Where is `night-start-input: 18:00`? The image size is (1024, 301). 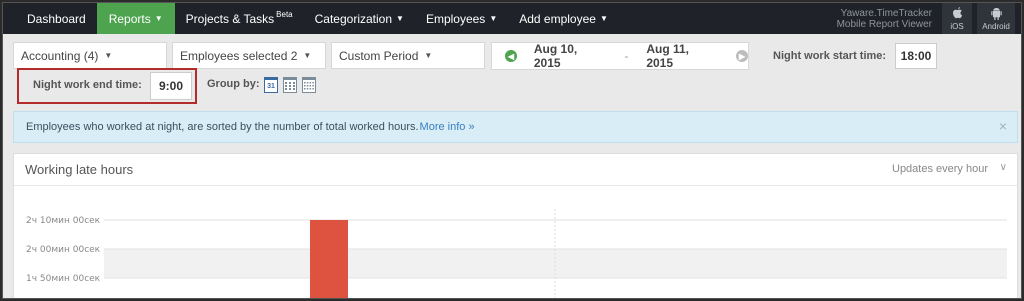
night-start-input: 18:00 is located at coordinates (916, 56).